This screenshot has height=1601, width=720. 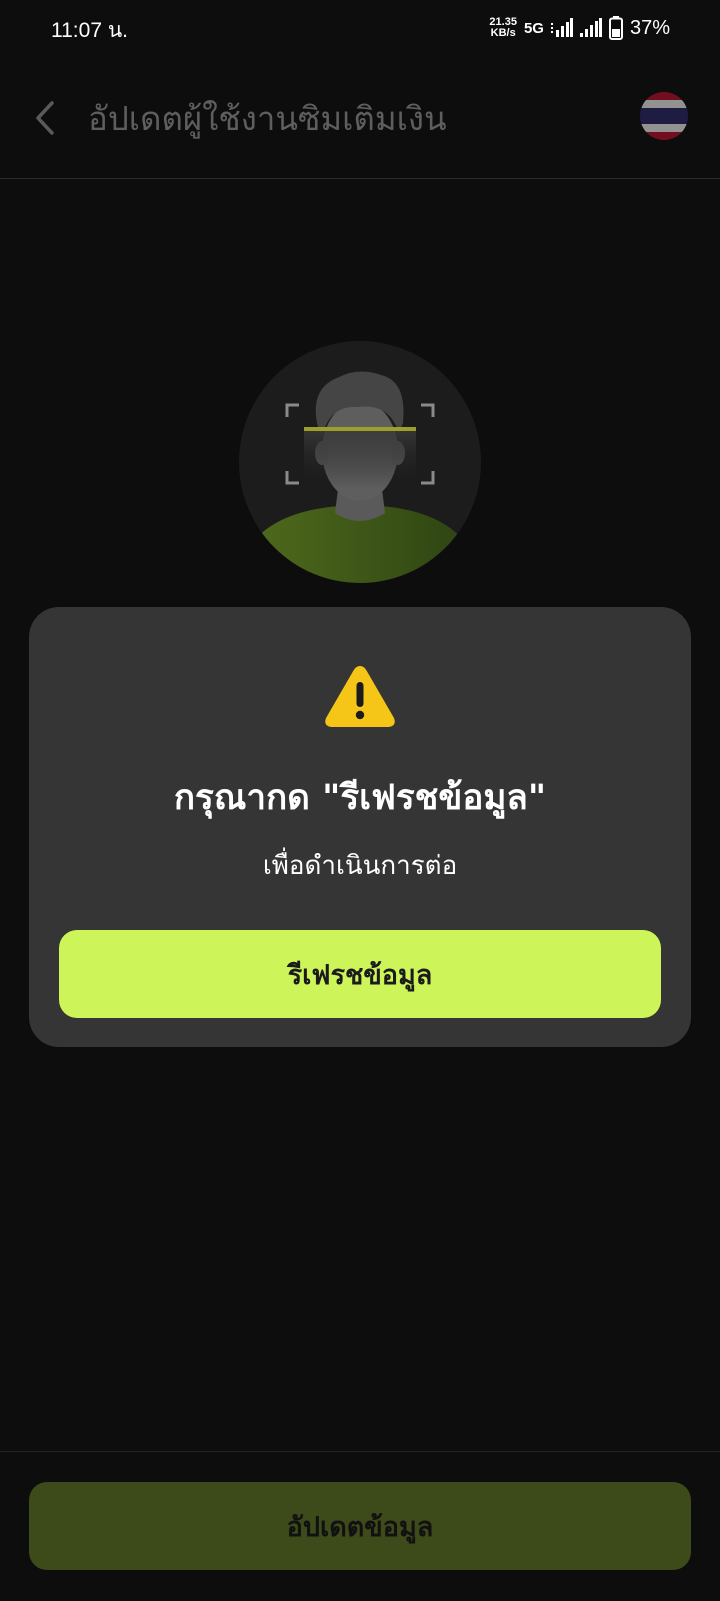 What do you see at coordinates (360, 696) in the screenshot?
I see `warning-icon` at bounding box center [360, 696].